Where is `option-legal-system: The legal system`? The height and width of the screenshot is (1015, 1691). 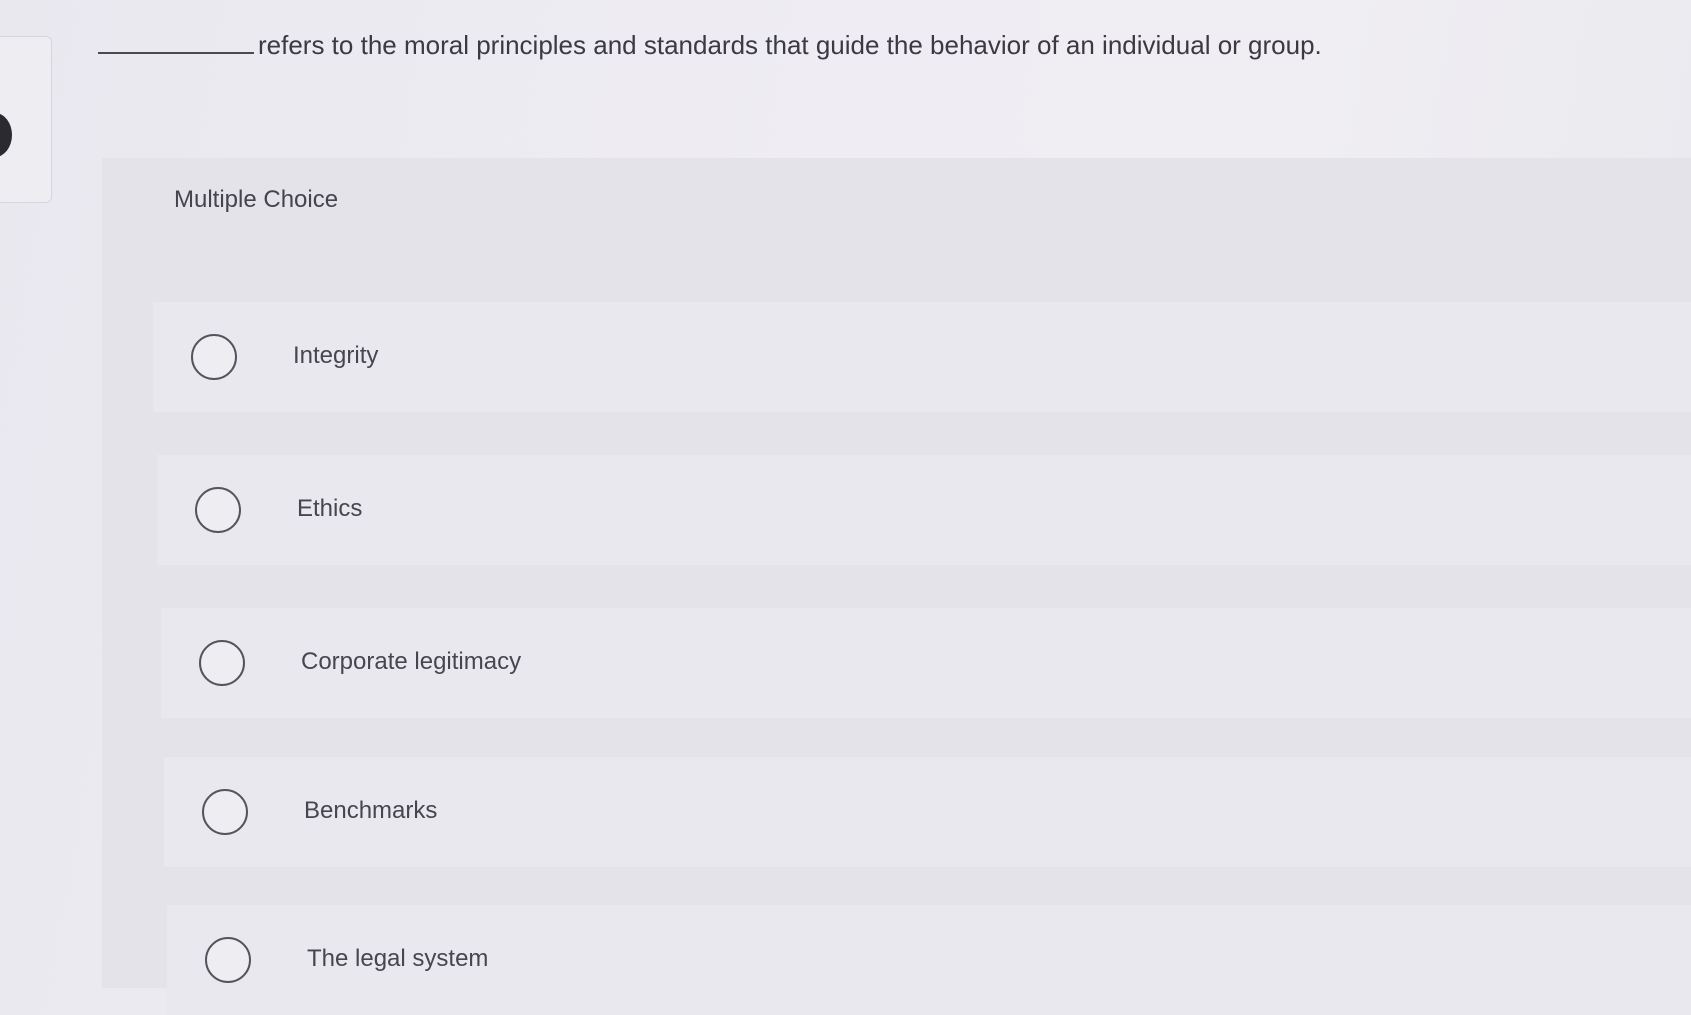 option-legal-system: The legal system is located at coordinates (929, 960).